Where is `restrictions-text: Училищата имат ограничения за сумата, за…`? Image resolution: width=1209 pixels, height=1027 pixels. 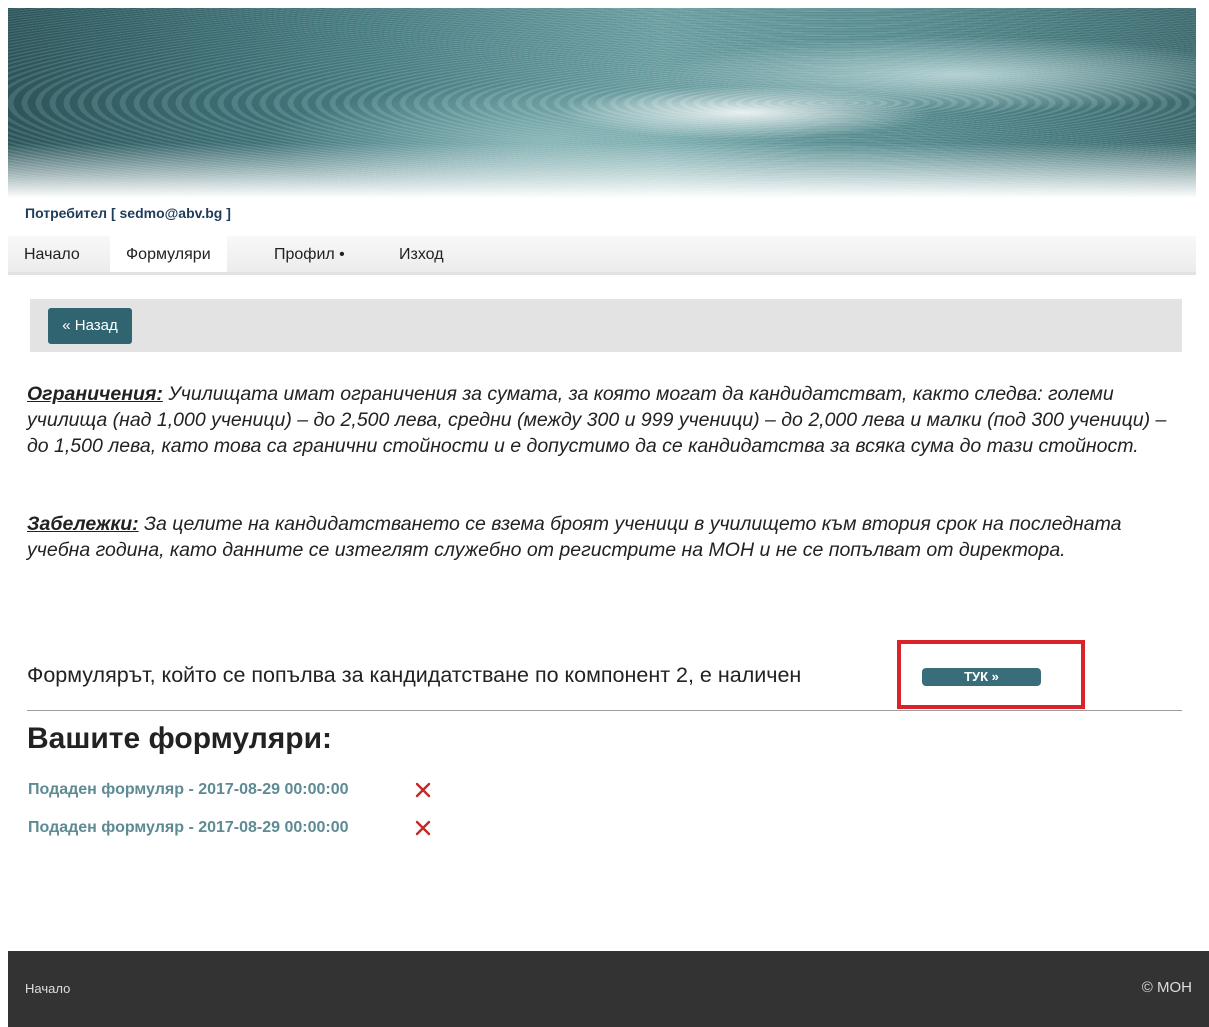 restrictions-text: Училищата имат ограничения за сумата, за… is located at coordinates (597, 420).